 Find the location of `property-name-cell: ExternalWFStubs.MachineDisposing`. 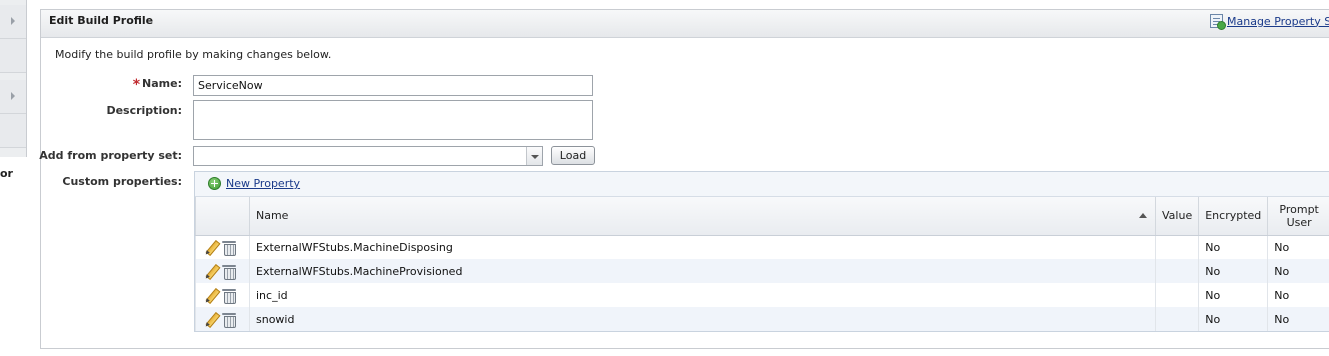

property-name-cell: ExternalWFStubs.MachineDisposing is located at coordinates (702, 247).